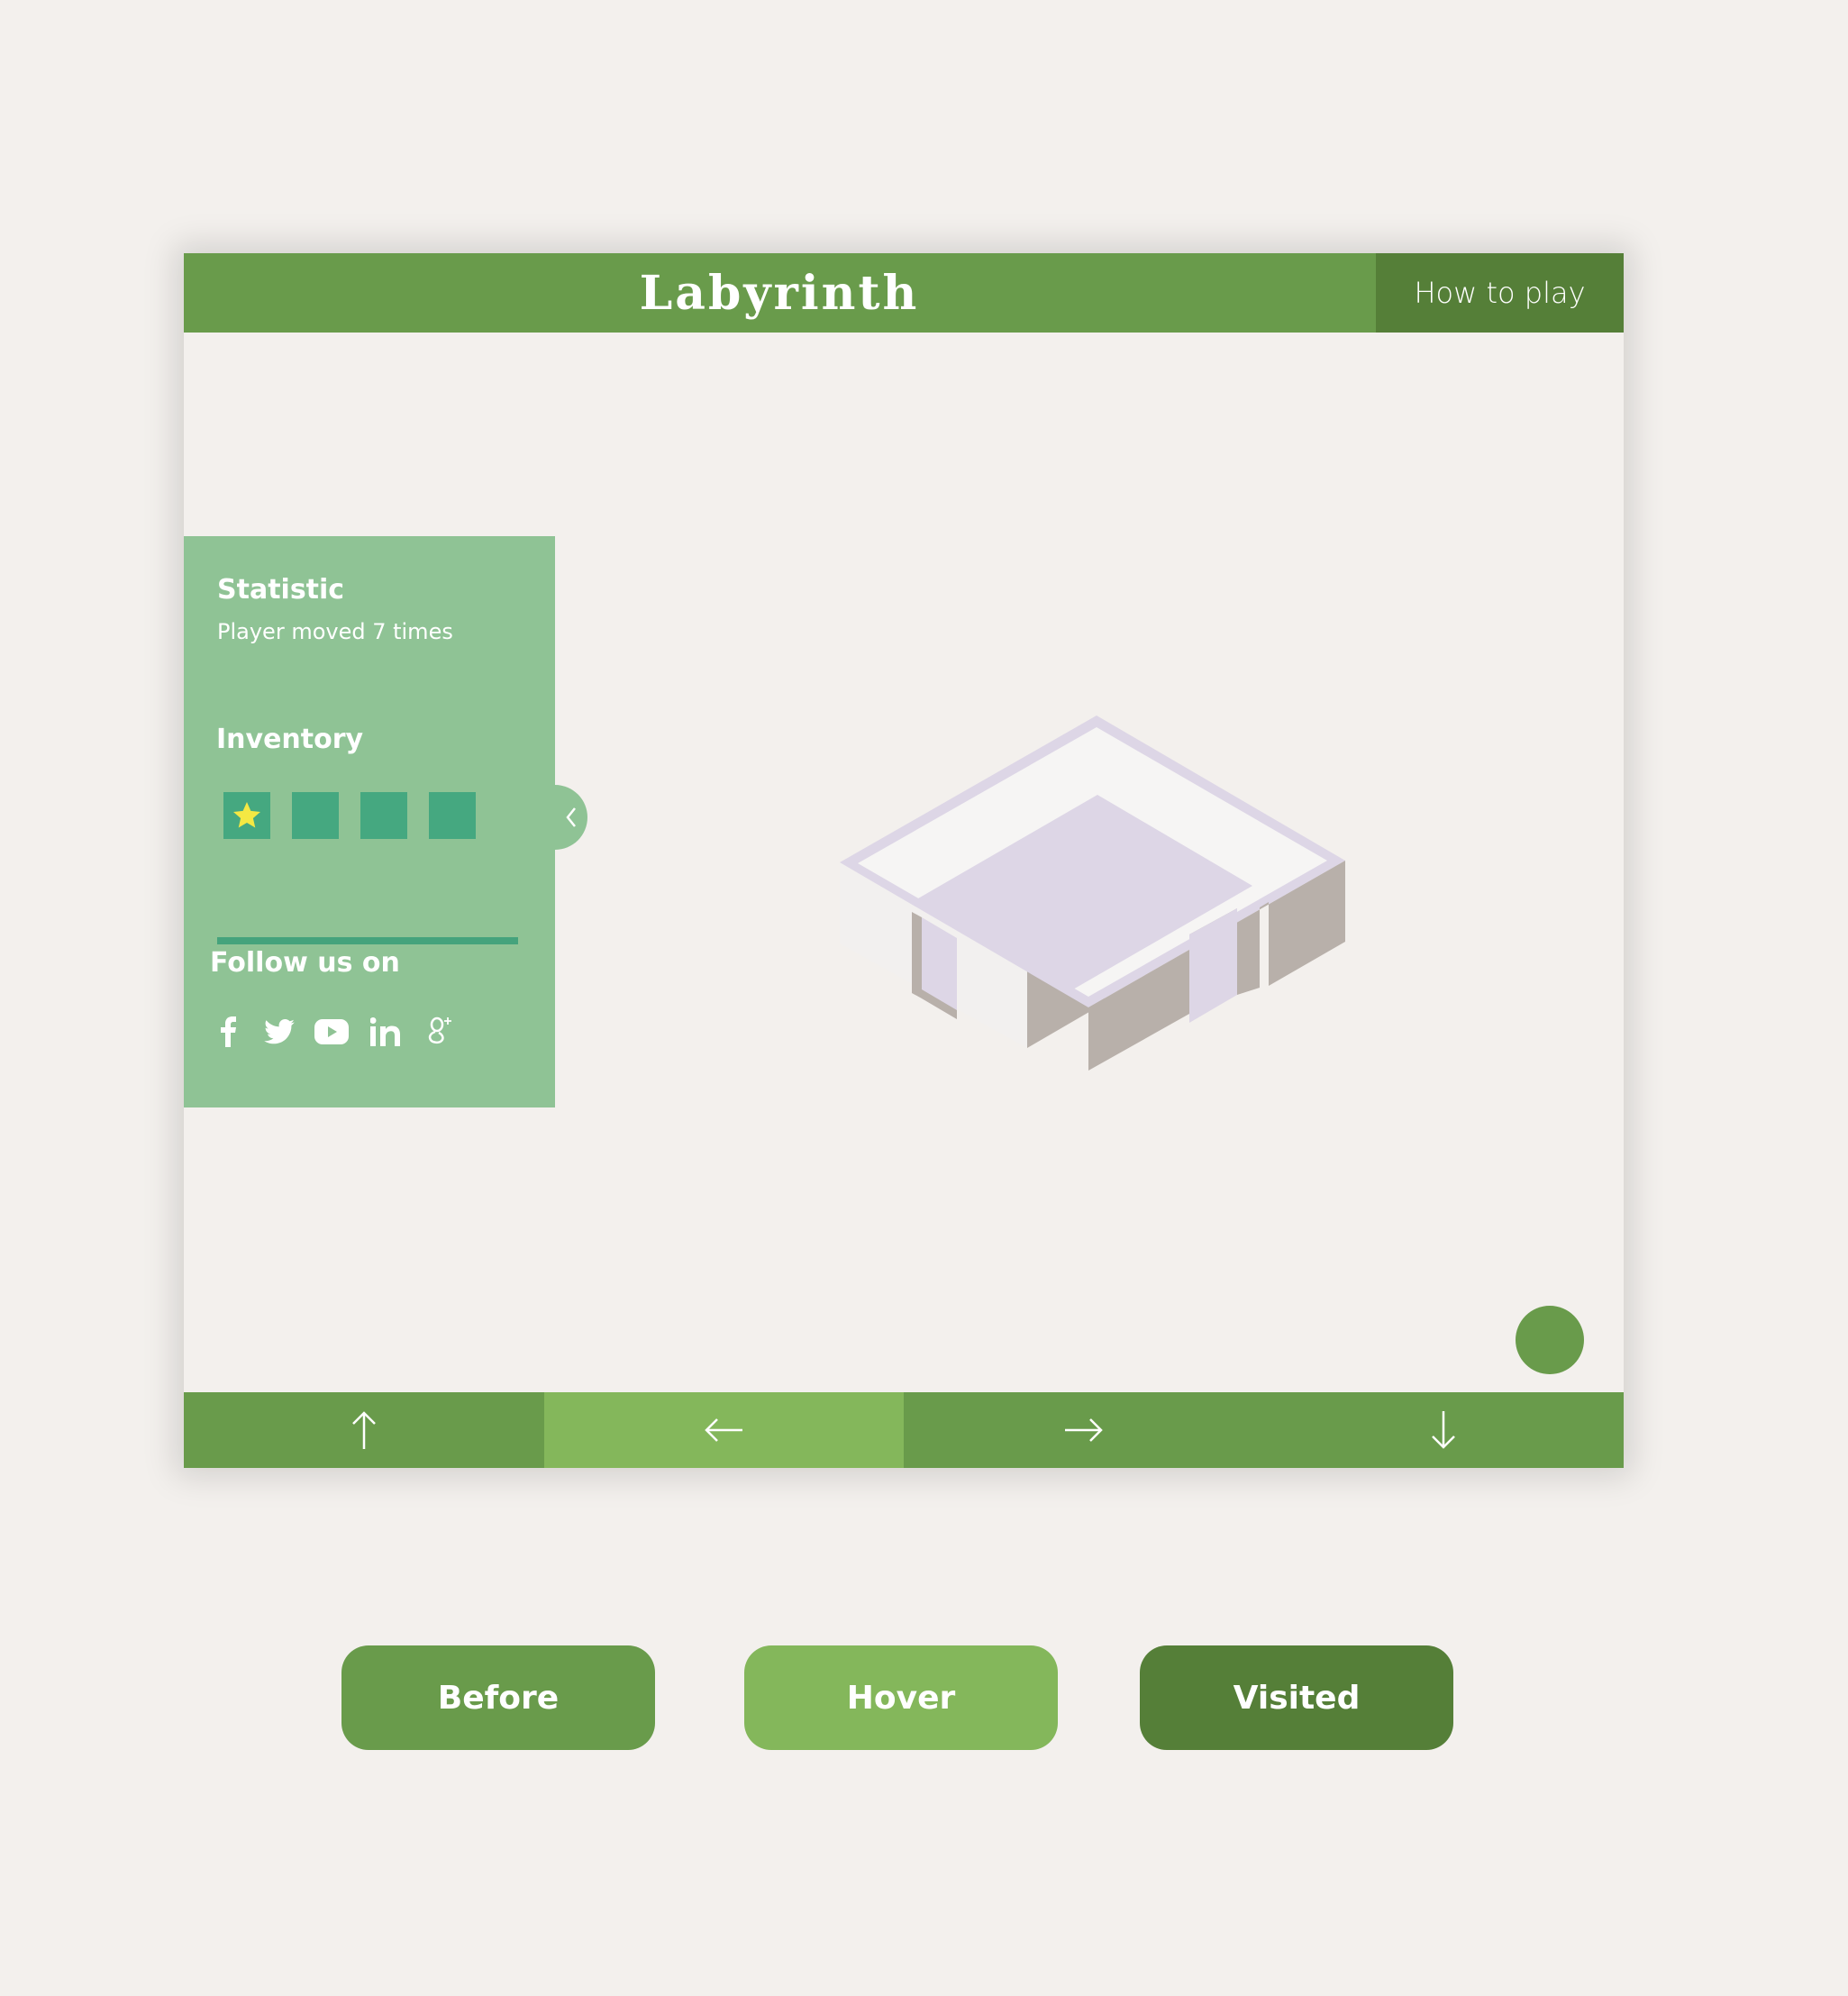 The width and height of the screenshot is (1848, 1996). Describe the element at coordinates (281, 590) in the screenshot. I see `statistic-heading: Statistic` at that location.